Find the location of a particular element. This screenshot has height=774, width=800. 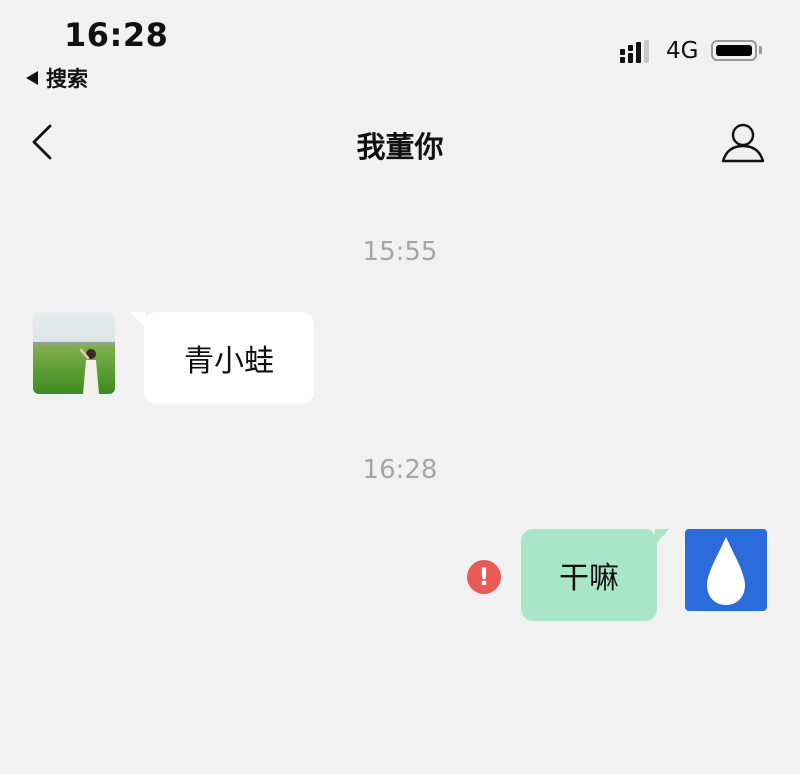

chat-title: 我董你 is located at coordinates (400, 147).